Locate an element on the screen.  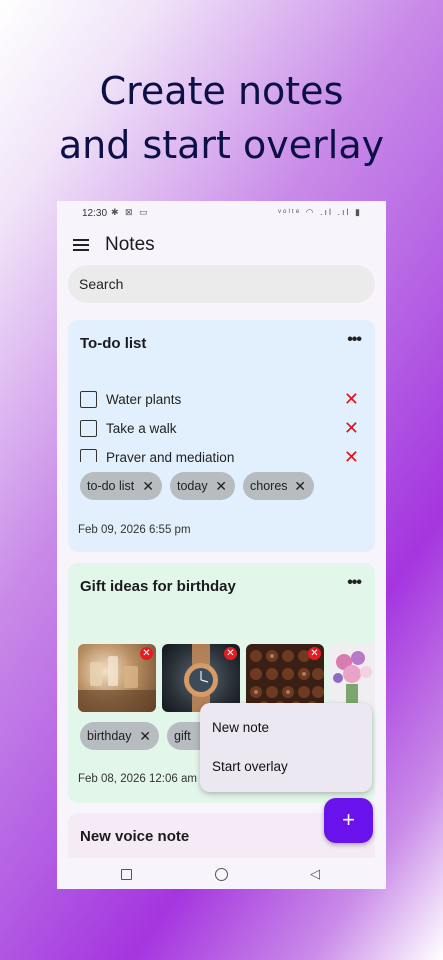
page-title: Notes is located at coordinates (130, 244).